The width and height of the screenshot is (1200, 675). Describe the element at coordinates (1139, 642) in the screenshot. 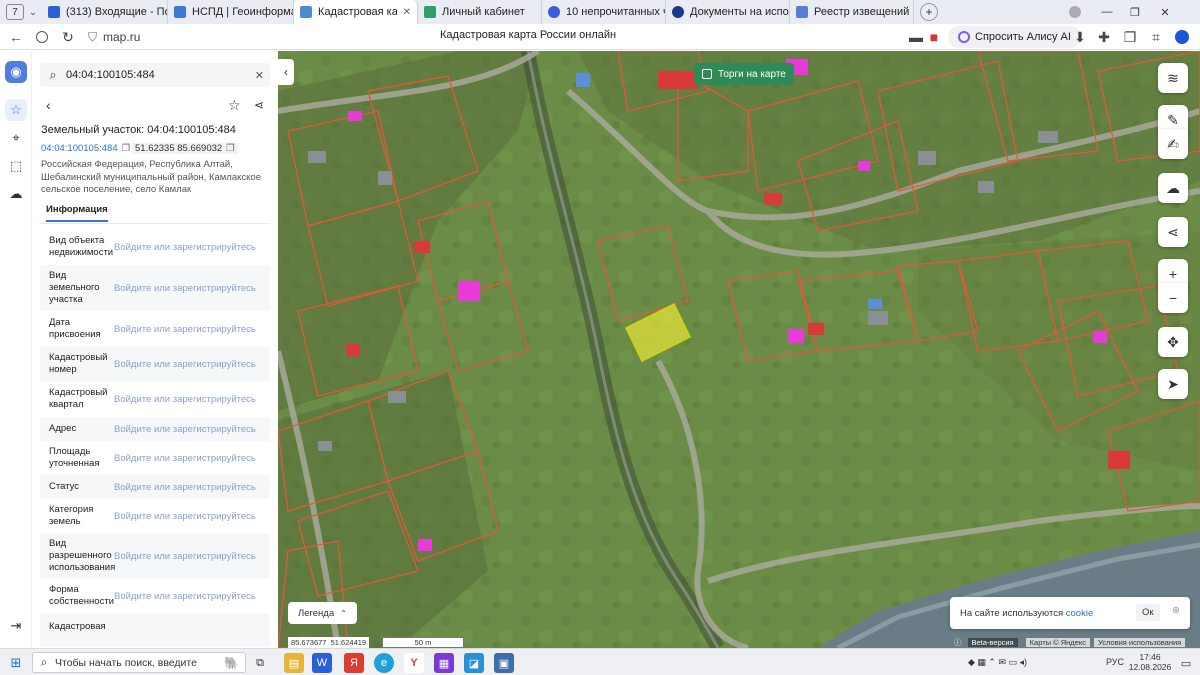

I see `terms-link: Условия использования` at that location.